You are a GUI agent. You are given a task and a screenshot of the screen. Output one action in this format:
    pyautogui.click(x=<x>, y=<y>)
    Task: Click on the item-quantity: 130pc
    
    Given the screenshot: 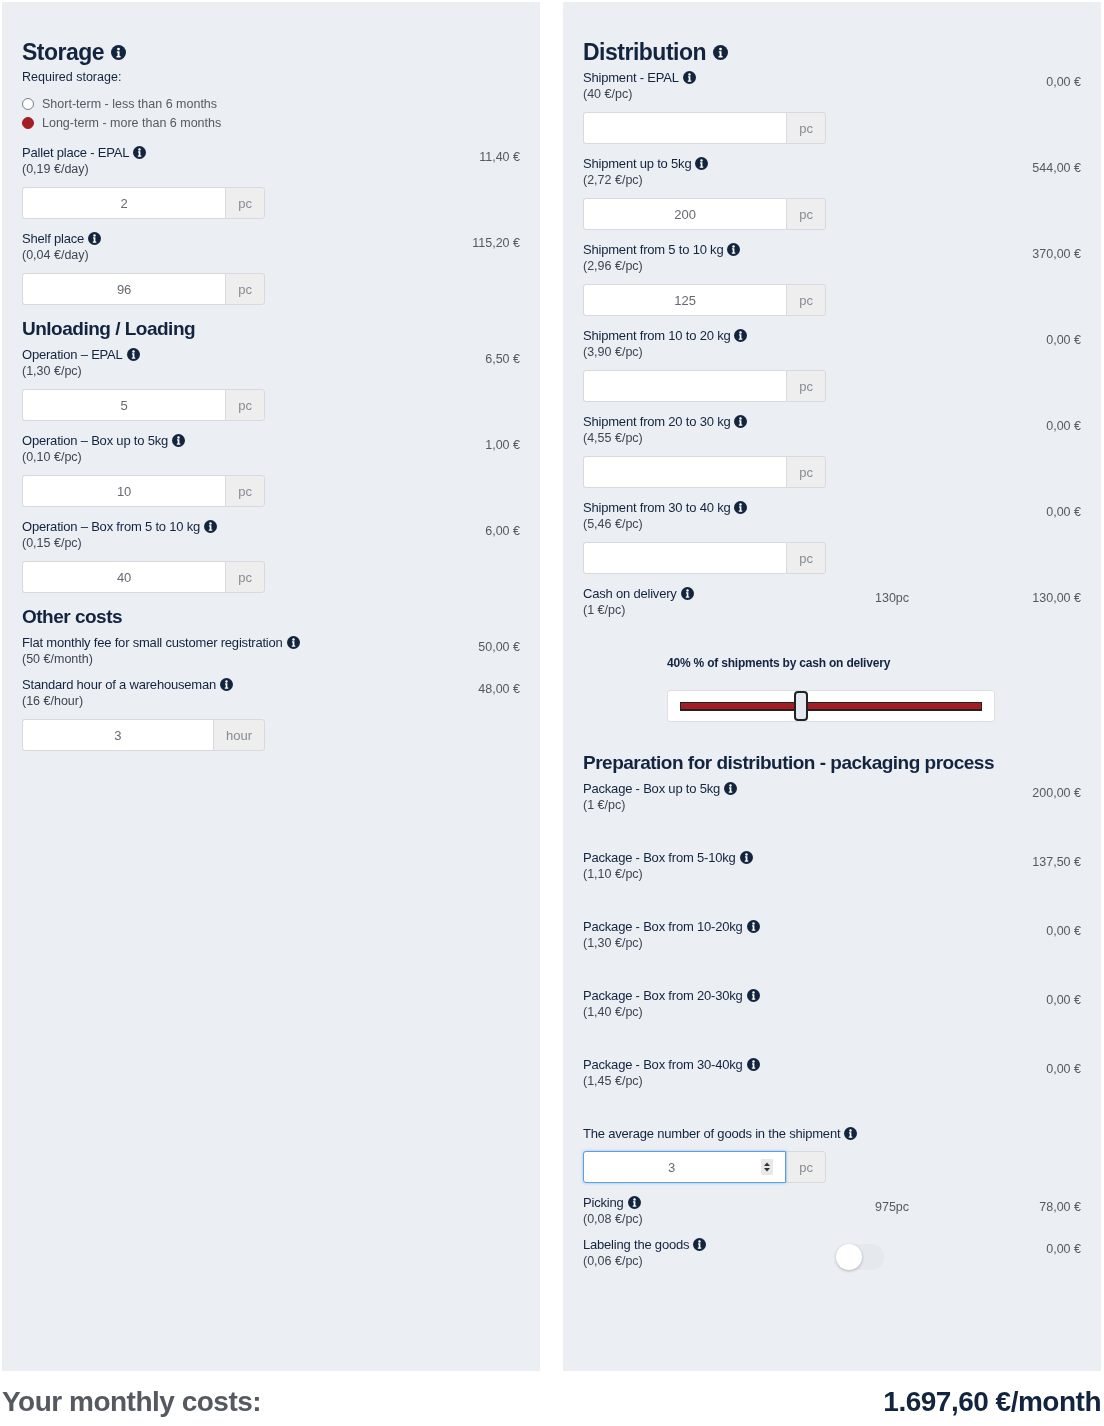 What is the action you would take?
    pyautogui.click(x=892, y=598)
    